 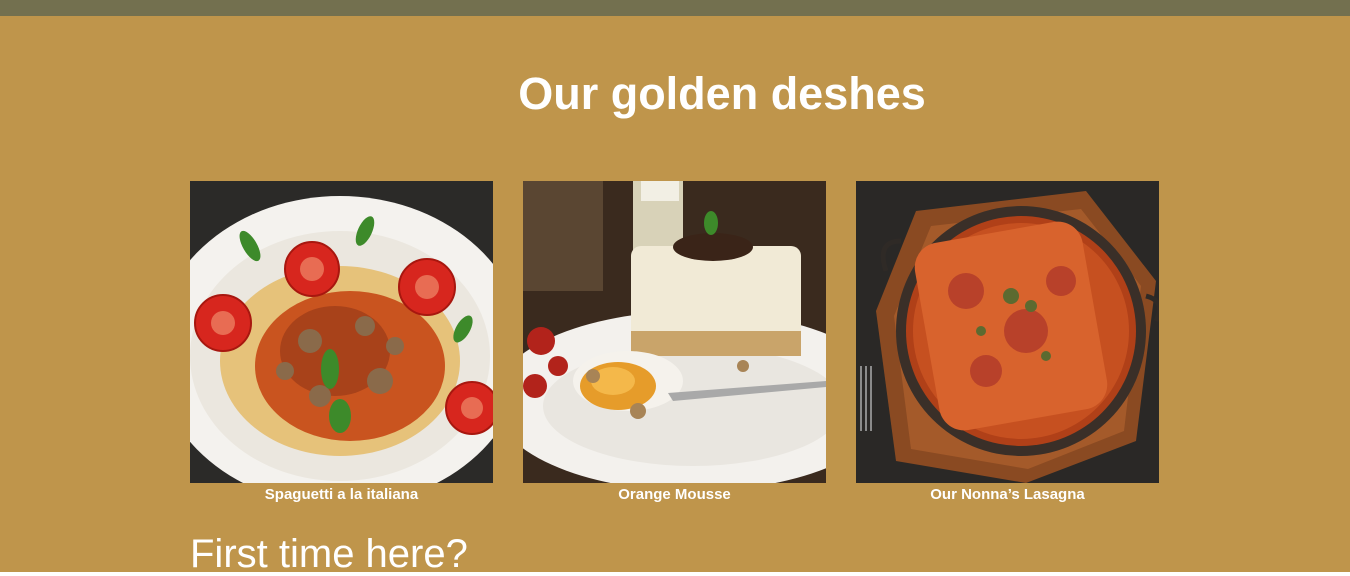 I want to click on lasagna-photo, so click(x=1007, y=332).